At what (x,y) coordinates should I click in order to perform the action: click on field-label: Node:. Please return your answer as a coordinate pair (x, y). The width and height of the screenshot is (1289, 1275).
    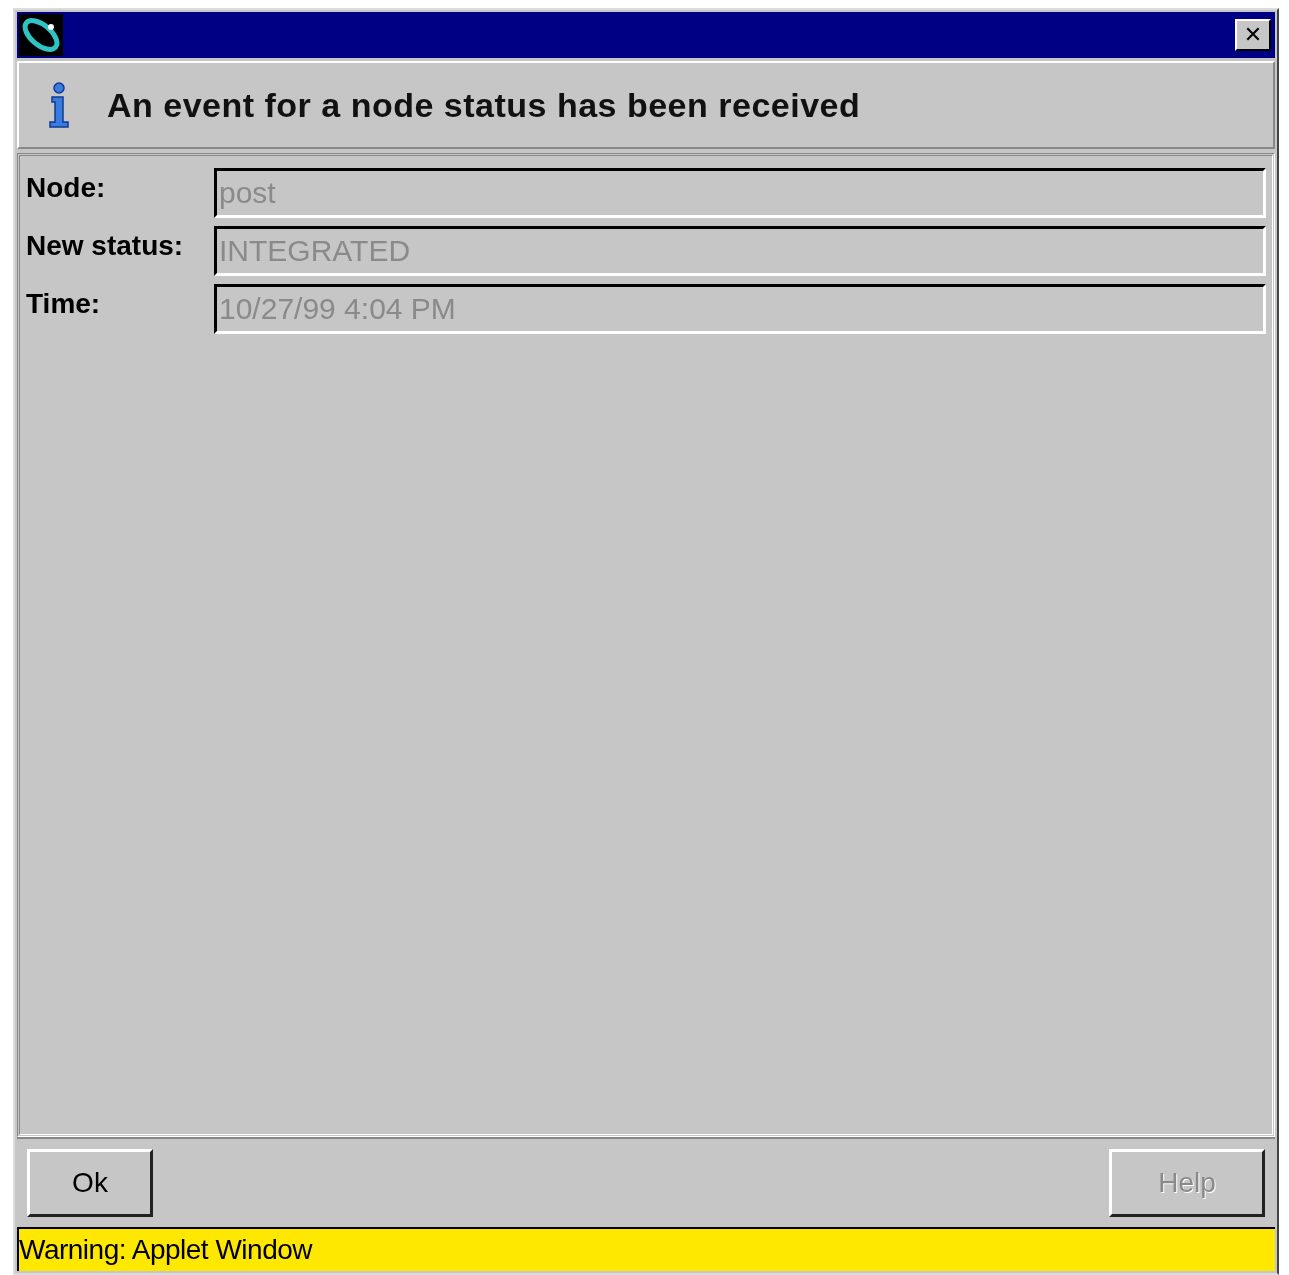
    Looking at the image, I should click on (66, 187).